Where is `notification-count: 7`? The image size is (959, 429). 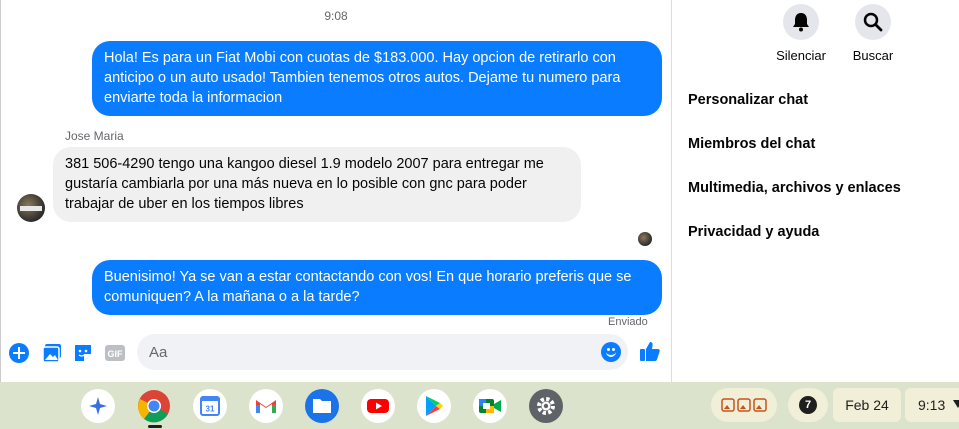 notification-count: 7 is located at coordinates (808, 405).